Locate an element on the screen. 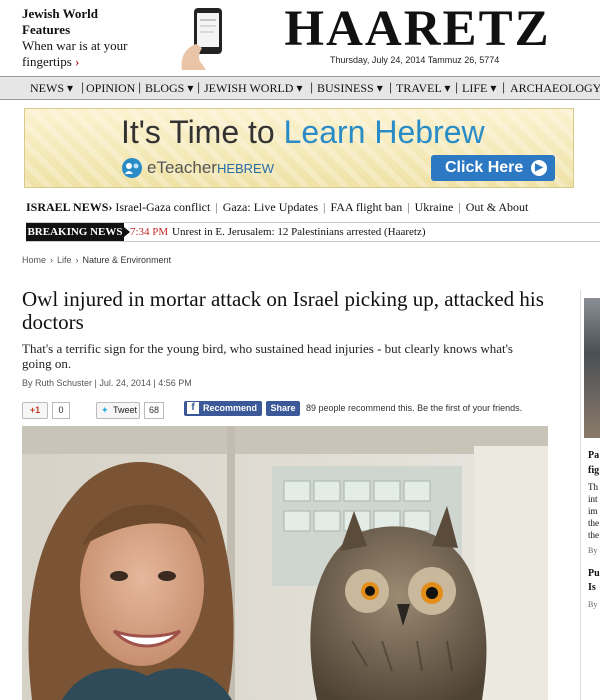  topic-link-out-about: Out & About is located at coordinates (497, 207).